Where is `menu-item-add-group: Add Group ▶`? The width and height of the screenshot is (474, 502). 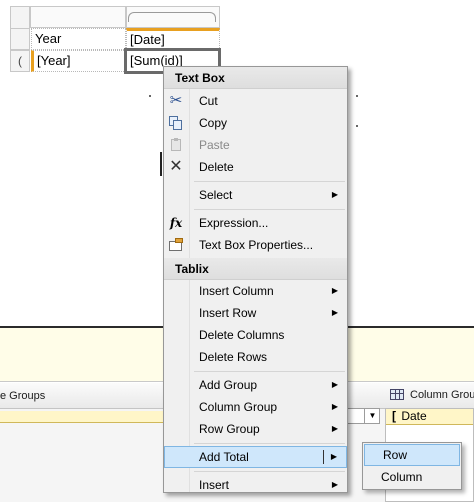 menu-item-add-group: Add Group ▶ is located at coordinates (255, 385).